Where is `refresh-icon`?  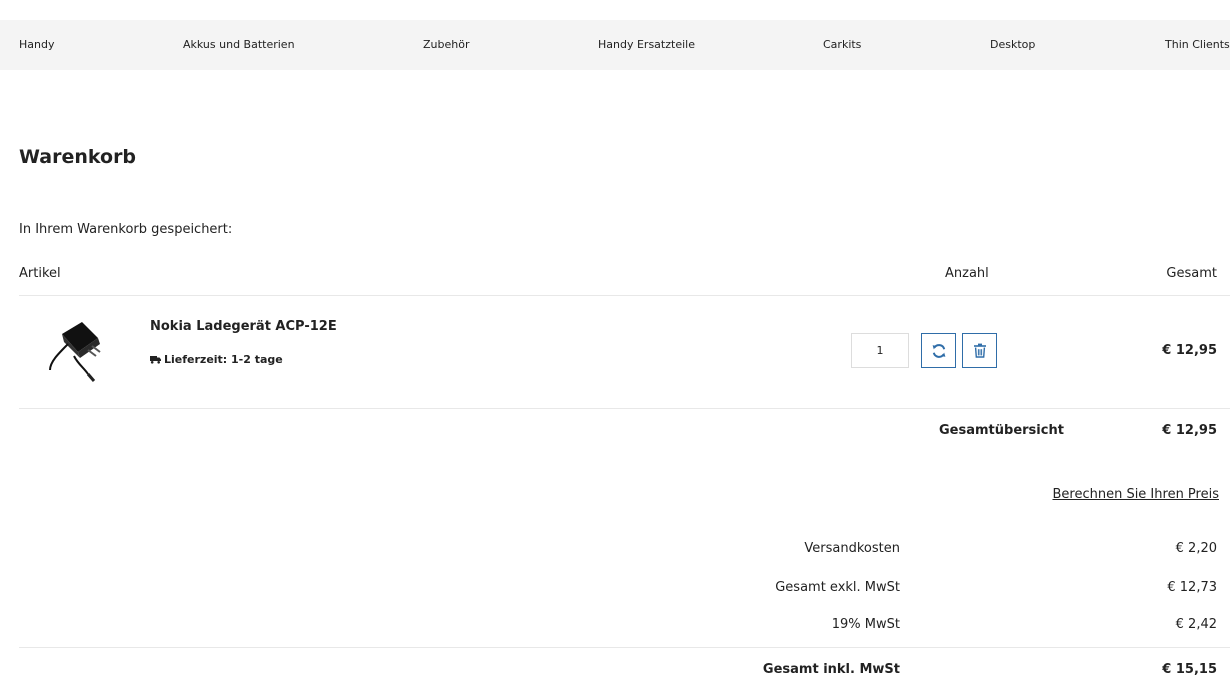 refresh-icon is located at coordinates (938, 350).